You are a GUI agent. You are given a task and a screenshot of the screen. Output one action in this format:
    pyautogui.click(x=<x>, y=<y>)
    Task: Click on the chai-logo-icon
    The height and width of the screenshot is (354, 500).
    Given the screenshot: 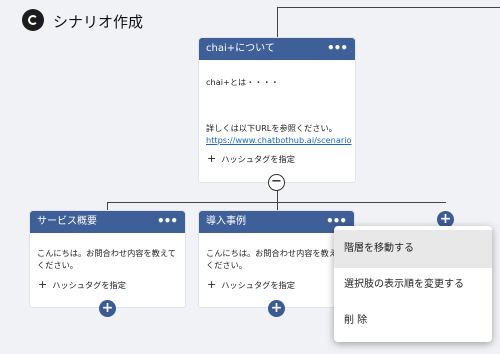 What is the action you would take?
    pyautogui.click(x=33, y=20)
    